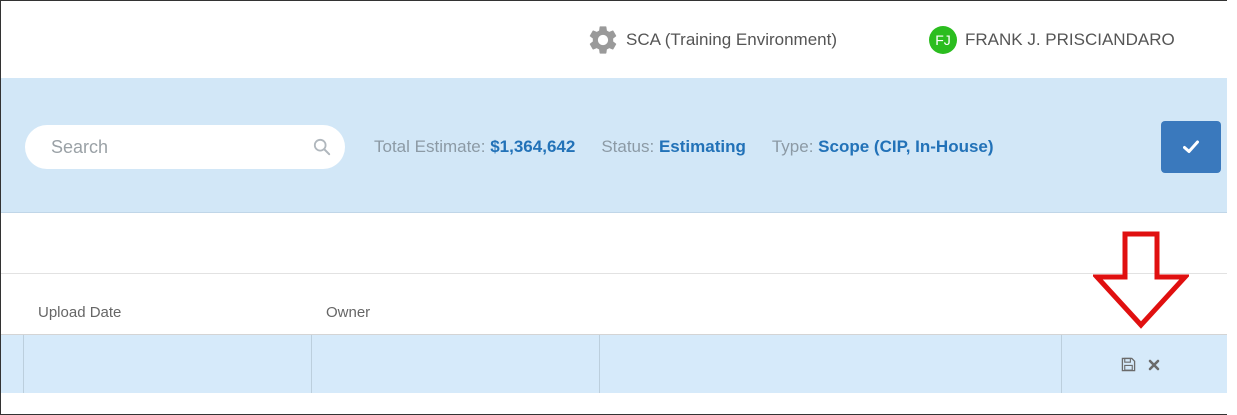  I want to click on total-estimate: Total Estimate: $1,364,642, so click(474, 147).